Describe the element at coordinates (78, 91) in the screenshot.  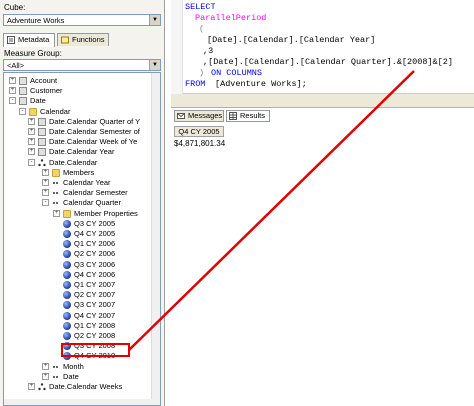
I see `tree-item: + Customer` at that location.